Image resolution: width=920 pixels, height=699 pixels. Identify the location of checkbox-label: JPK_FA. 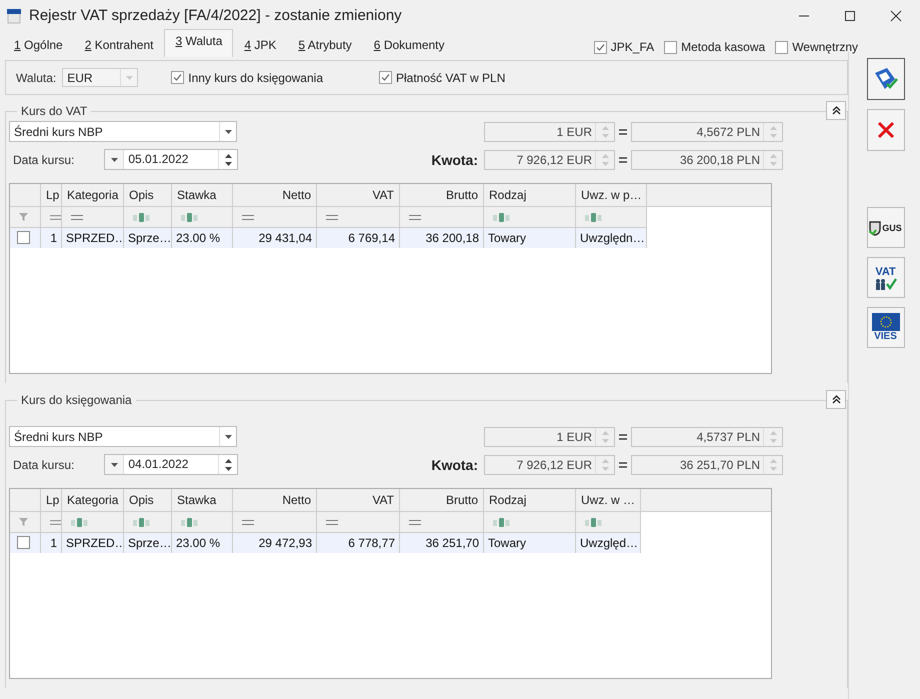
(632, 47).